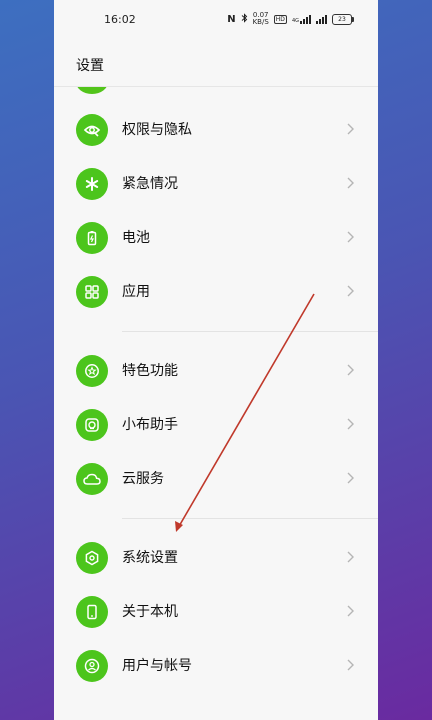 This screenshot has width=432, height=720. Describe the element at coordinates (157, 130) in the screenshot. I see `settings-item-label: 权限与隐私` at that location.